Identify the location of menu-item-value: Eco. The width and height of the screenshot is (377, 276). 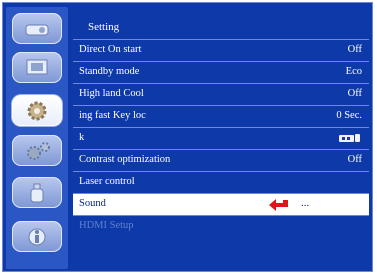
(353, 71).